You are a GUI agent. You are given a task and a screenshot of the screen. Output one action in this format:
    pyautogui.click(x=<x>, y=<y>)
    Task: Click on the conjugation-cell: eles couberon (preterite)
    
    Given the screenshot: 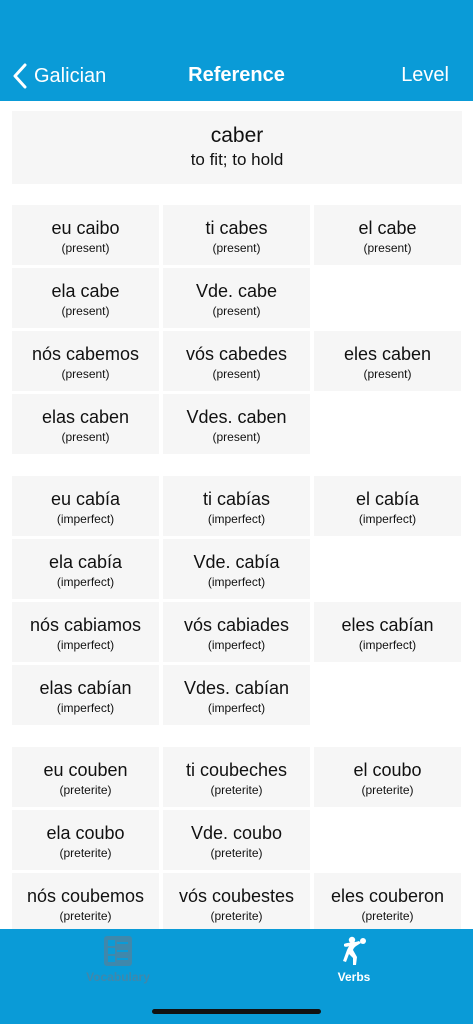 What is the action you would take?
    pyautogui.click(x=387, y=901)
    